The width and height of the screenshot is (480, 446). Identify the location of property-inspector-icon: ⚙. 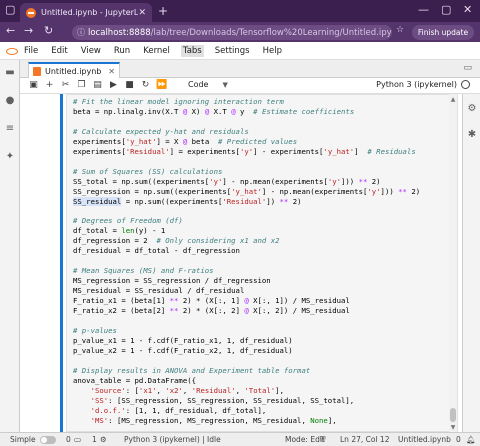
(472, 109).